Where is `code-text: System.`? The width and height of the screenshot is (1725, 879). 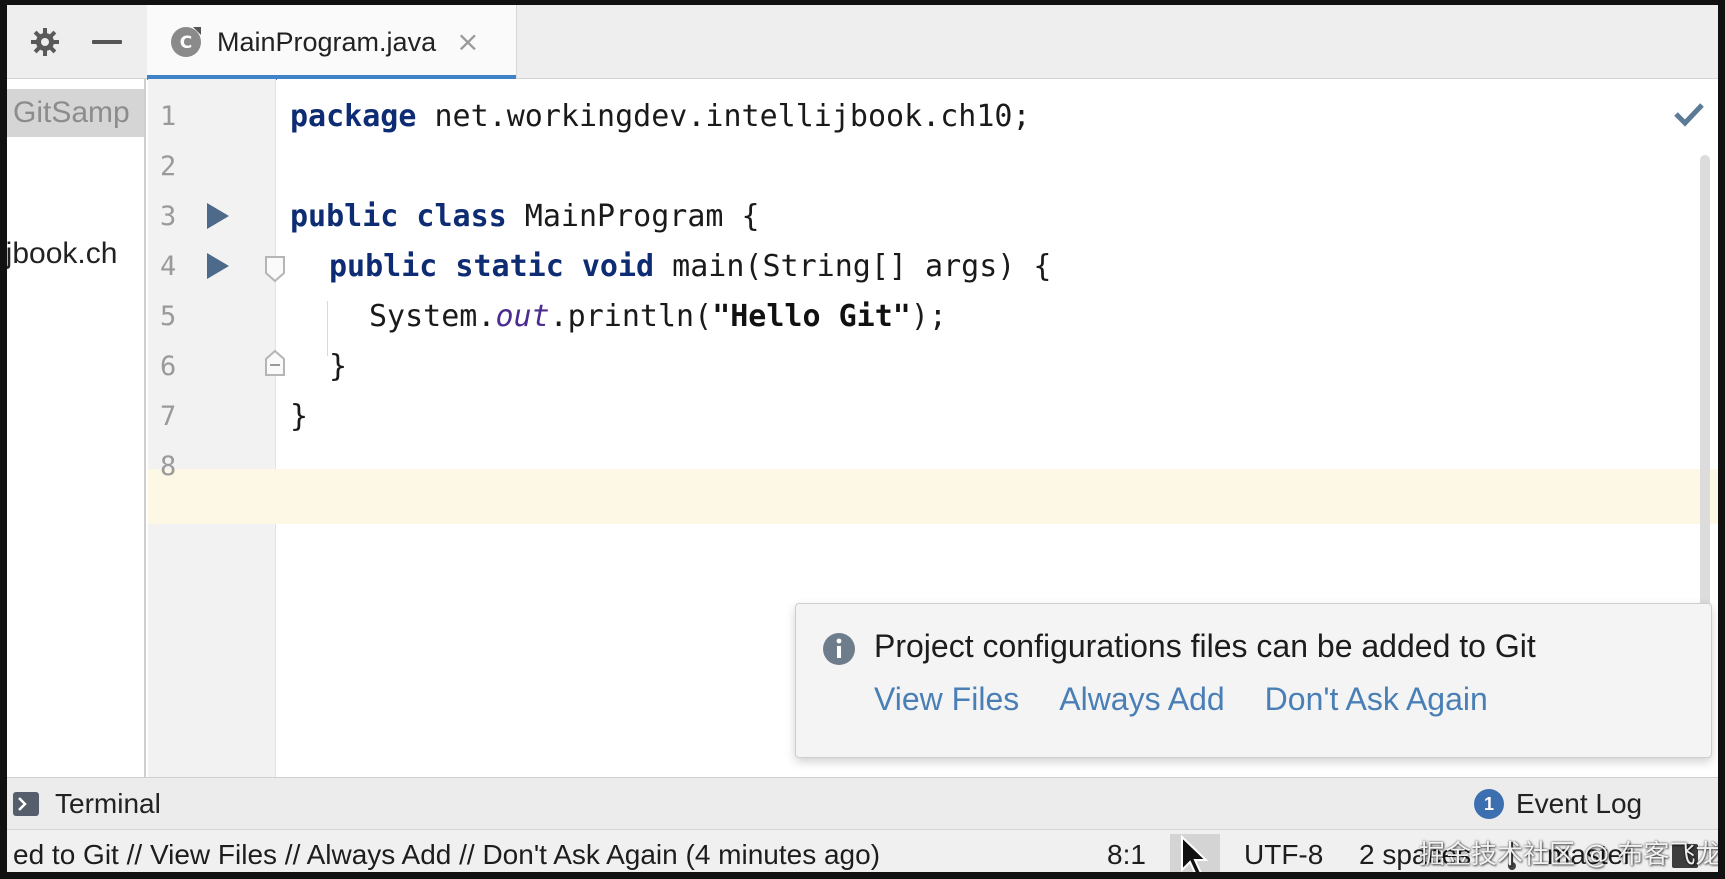 code-text: System. is located at coordinates (432, 316).